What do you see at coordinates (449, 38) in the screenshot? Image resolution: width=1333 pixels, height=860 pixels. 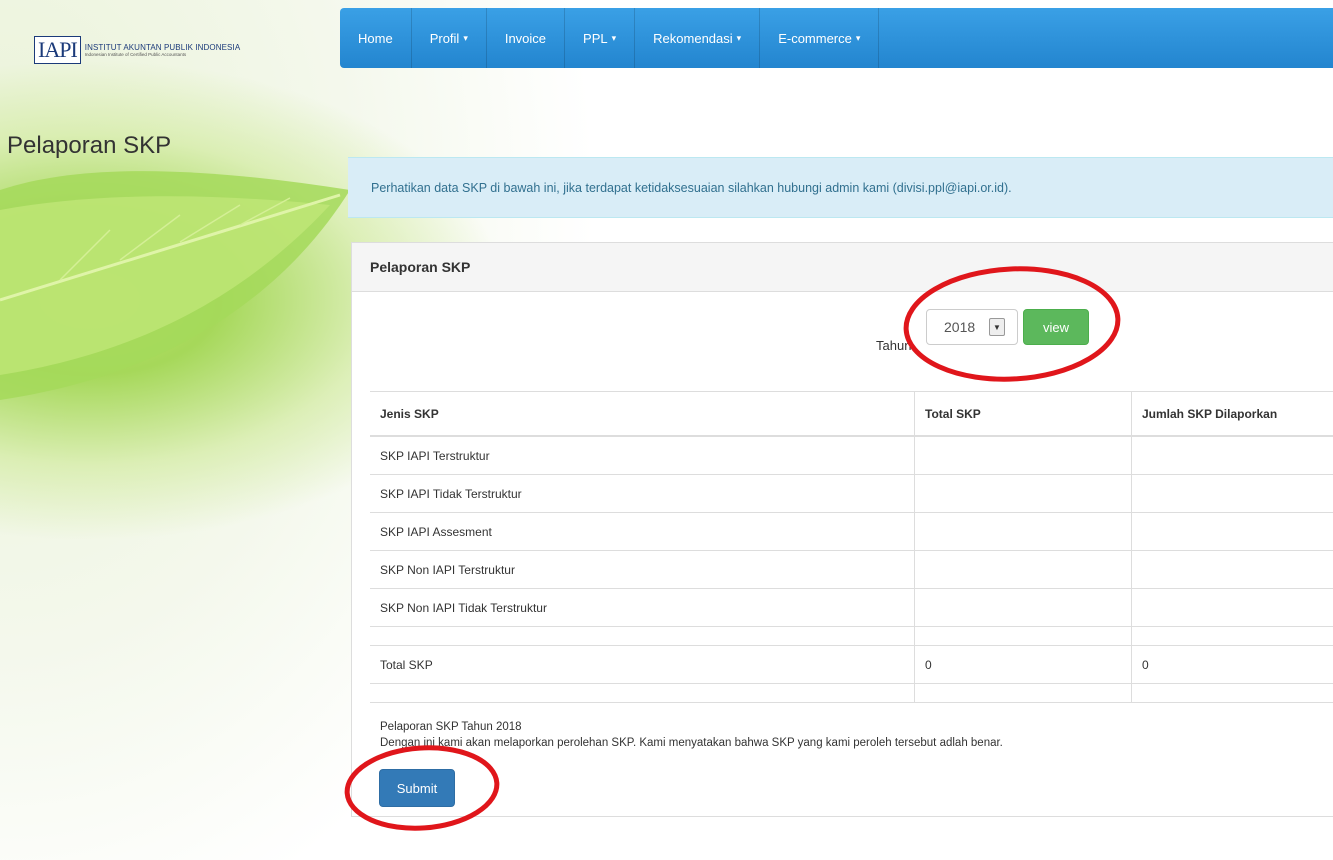 I see `nav-profil: Profil ▾` at bounding box center [449, 38].